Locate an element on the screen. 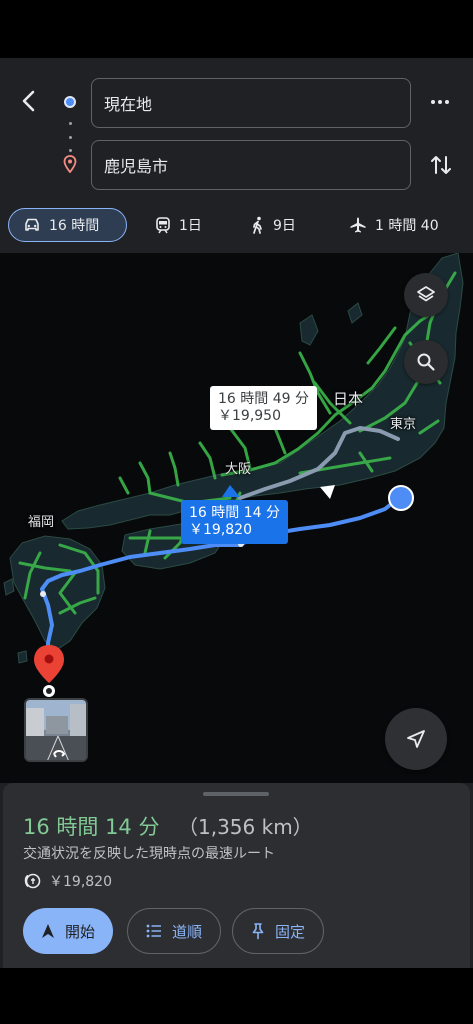 The image size is (473, 1024). street-view-thumbnail is located at coordinates (56, 730).